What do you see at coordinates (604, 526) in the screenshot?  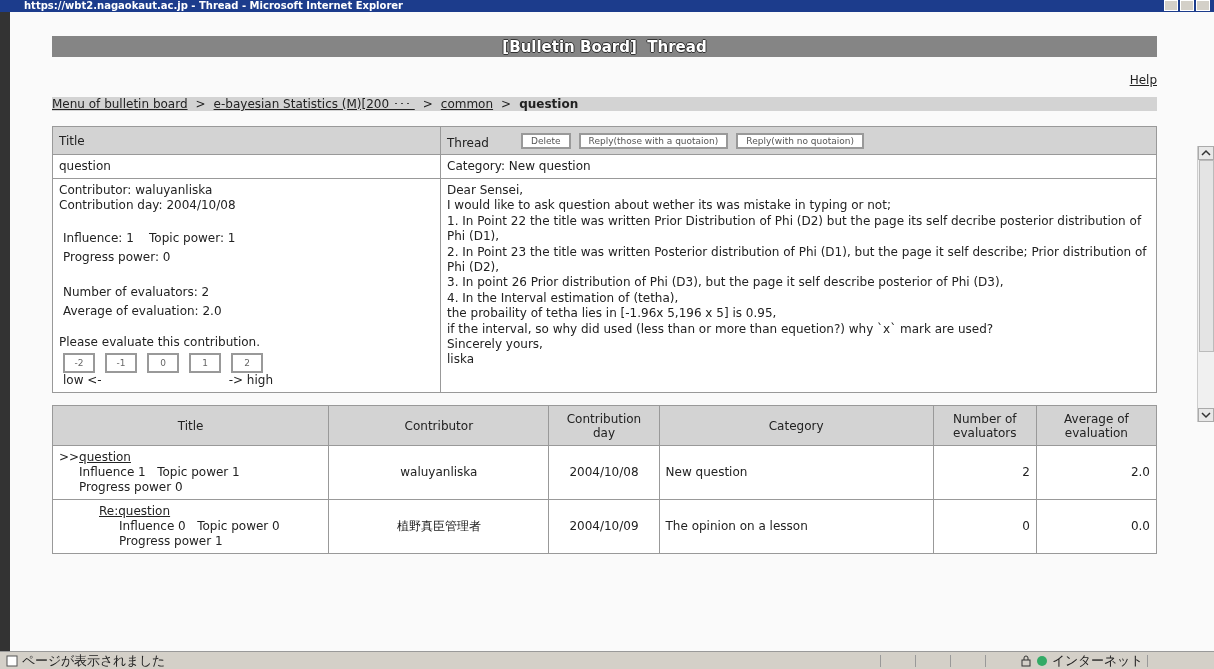 I see `date-cell: 2004/10/09` at bounding box center [604, 526].